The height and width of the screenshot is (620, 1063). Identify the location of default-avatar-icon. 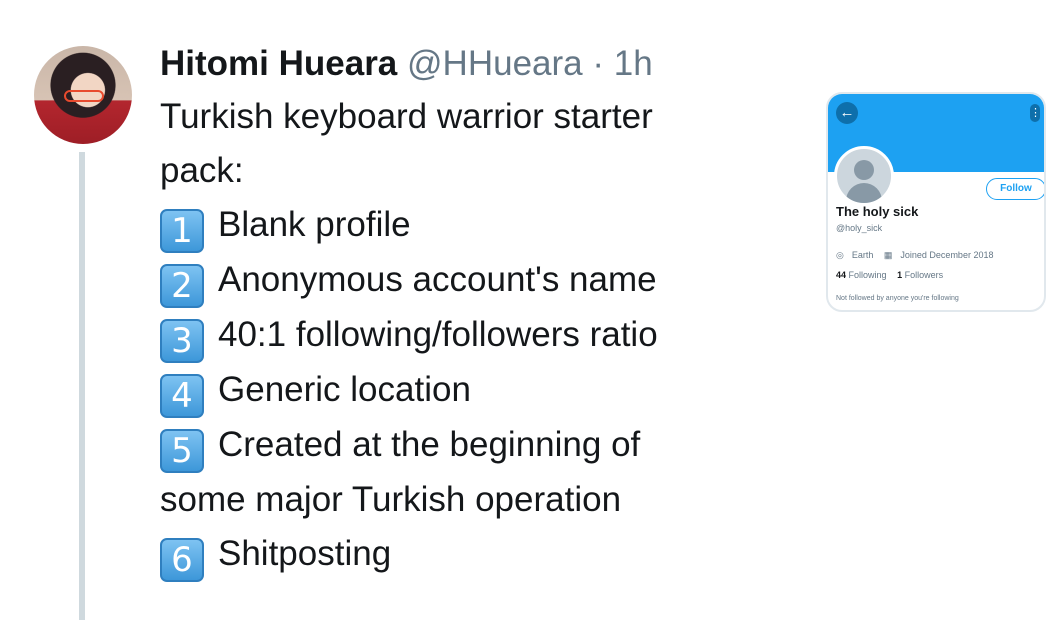
(864, 176).